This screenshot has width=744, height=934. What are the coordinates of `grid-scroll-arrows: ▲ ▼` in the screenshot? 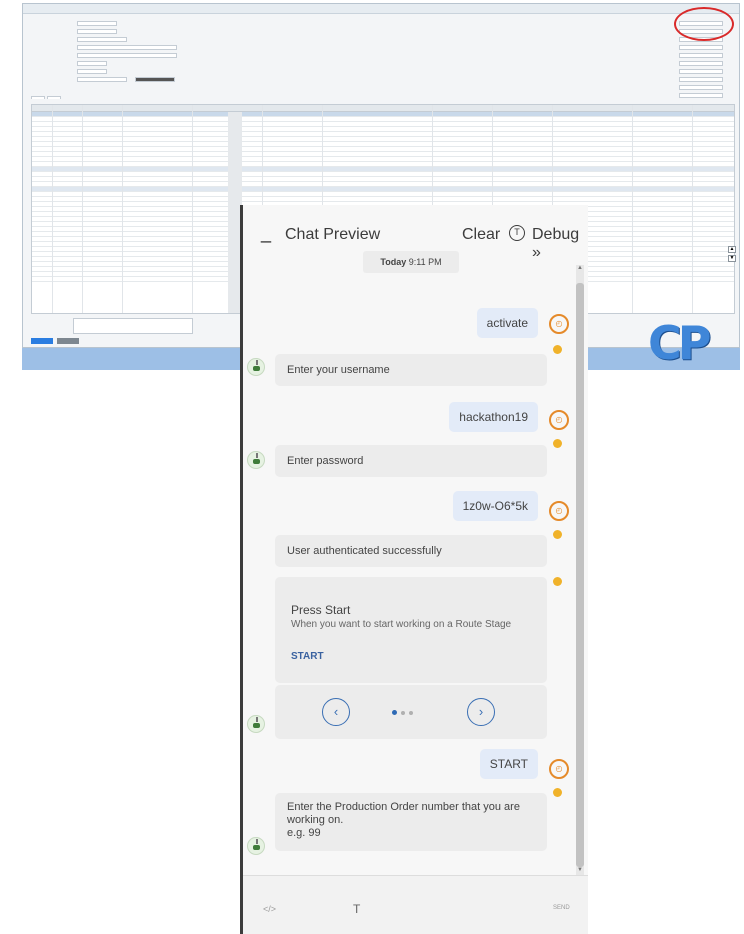 It's located at (732, 255).